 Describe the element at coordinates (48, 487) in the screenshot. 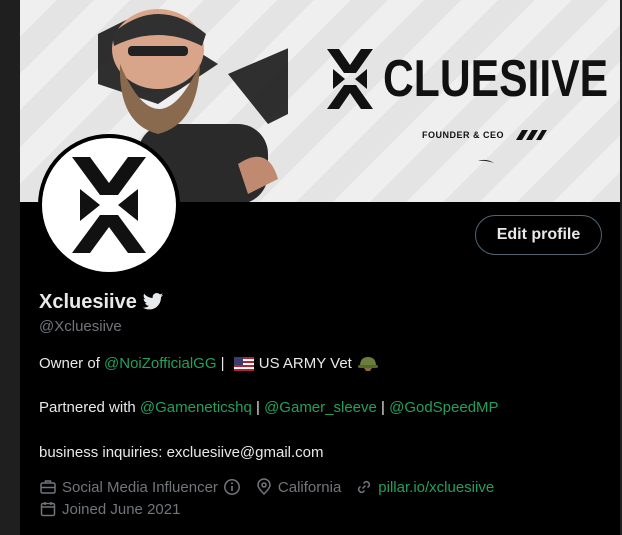

I see `briefcase-icon` at that location.